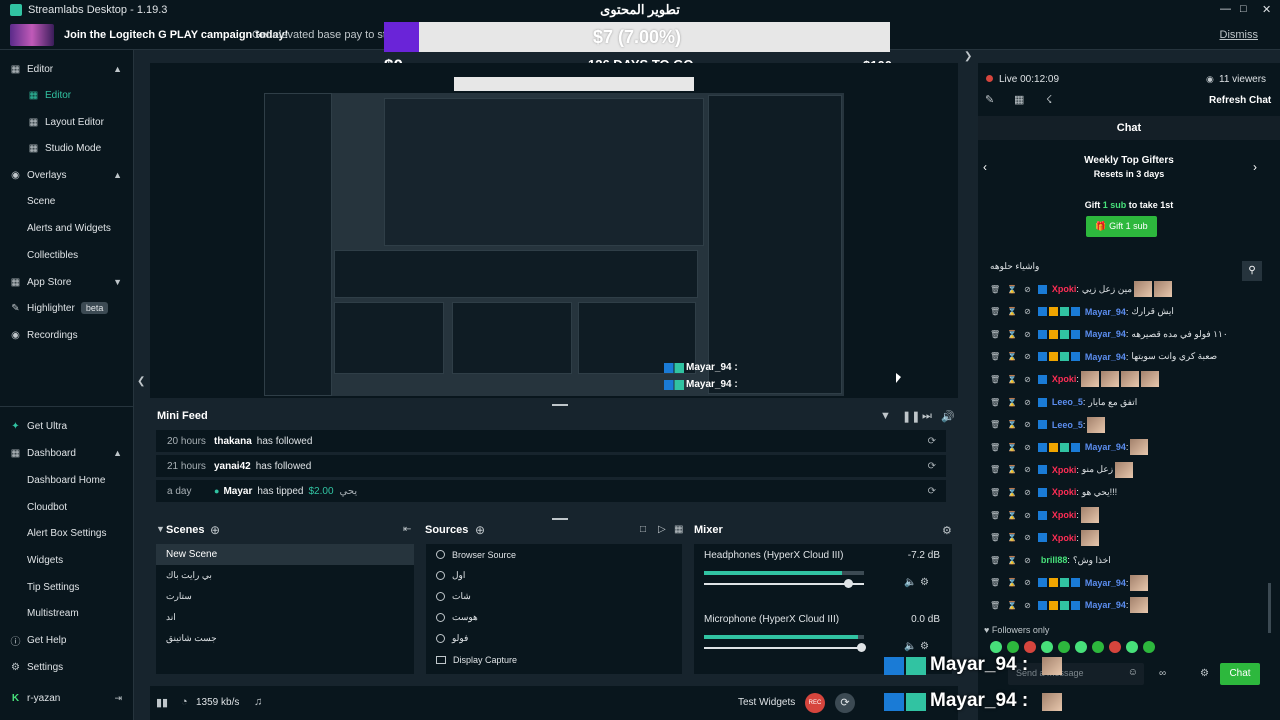  Describe the element at coordinates (927, 416) in the screenshot. I see `skip-icon: ⏭` at that location.